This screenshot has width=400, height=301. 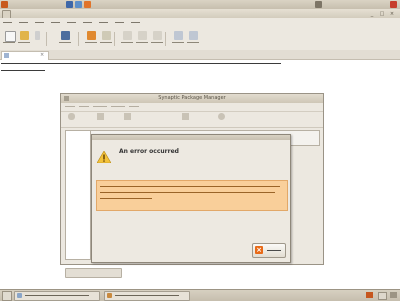 What do you see at coordinates (369, 295) in the screenshot?
I see `workspace-switcher-icon` at bounding box center [369, 295].